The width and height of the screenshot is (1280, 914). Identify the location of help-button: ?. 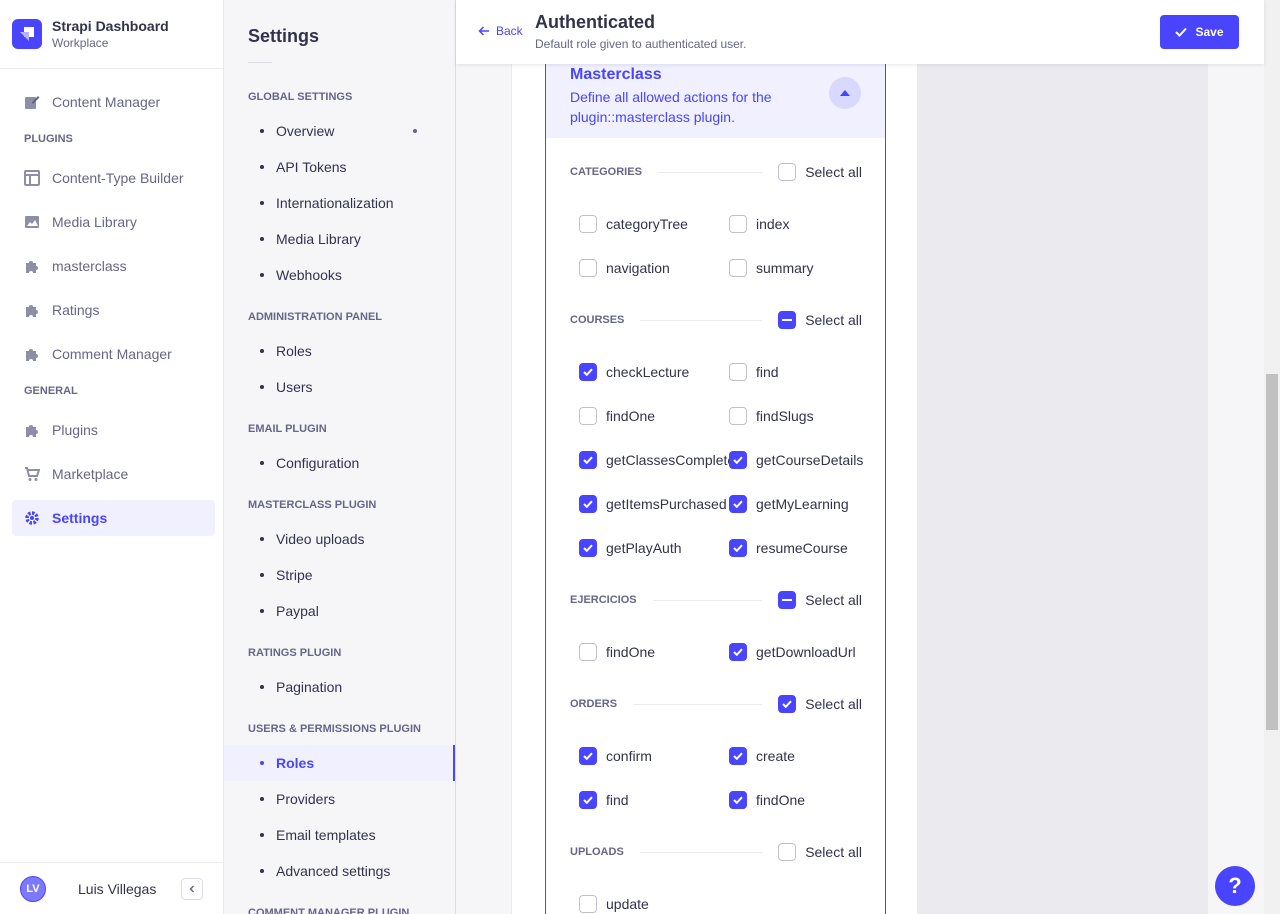
(1235, 886).